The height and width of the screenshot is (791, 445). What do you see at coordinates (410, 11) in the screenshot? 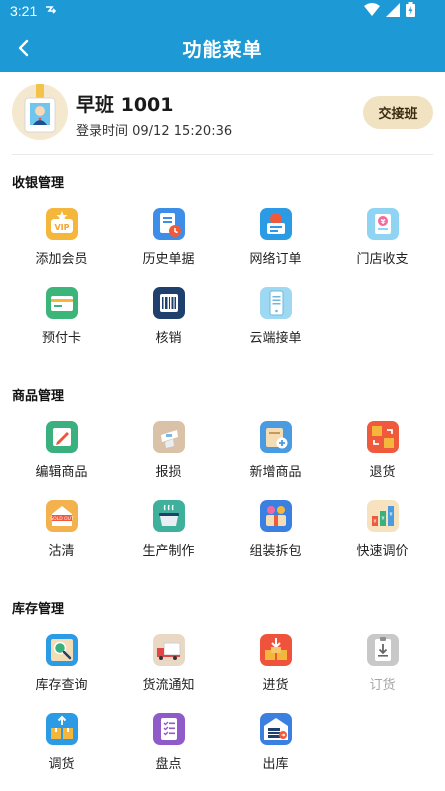
I see `battery-icon` at bounding box center [410, 11].